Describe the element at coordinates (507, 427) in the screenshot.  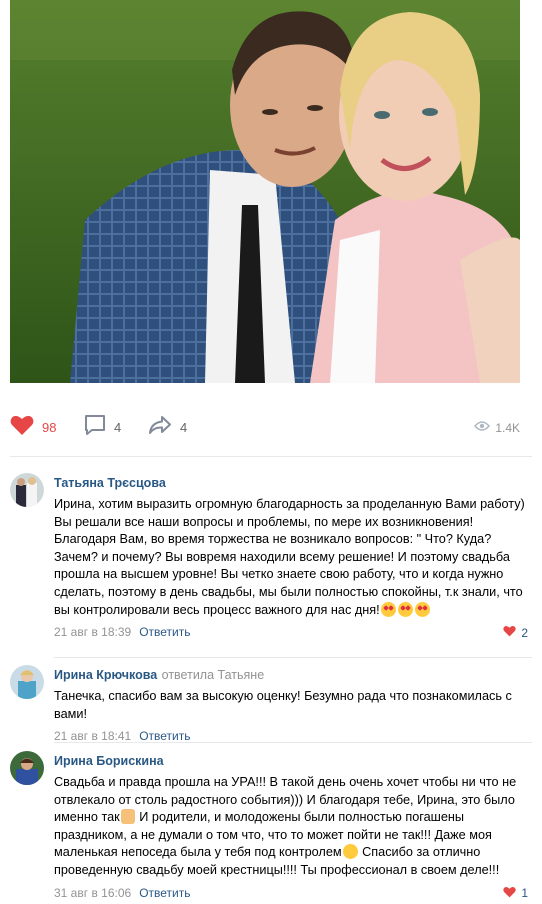
I see `views-count: 1.4K` at that location.